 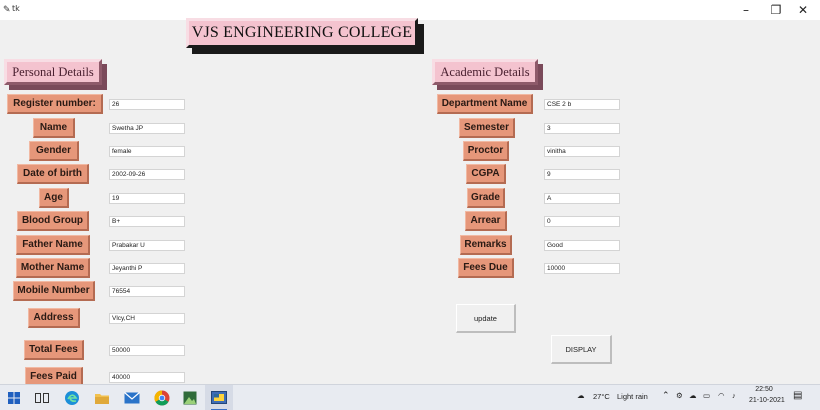 What do you see at coordinates (14, 398) in the screenshot?
I see `windows-start-icon` at bounding box center [14, 398].